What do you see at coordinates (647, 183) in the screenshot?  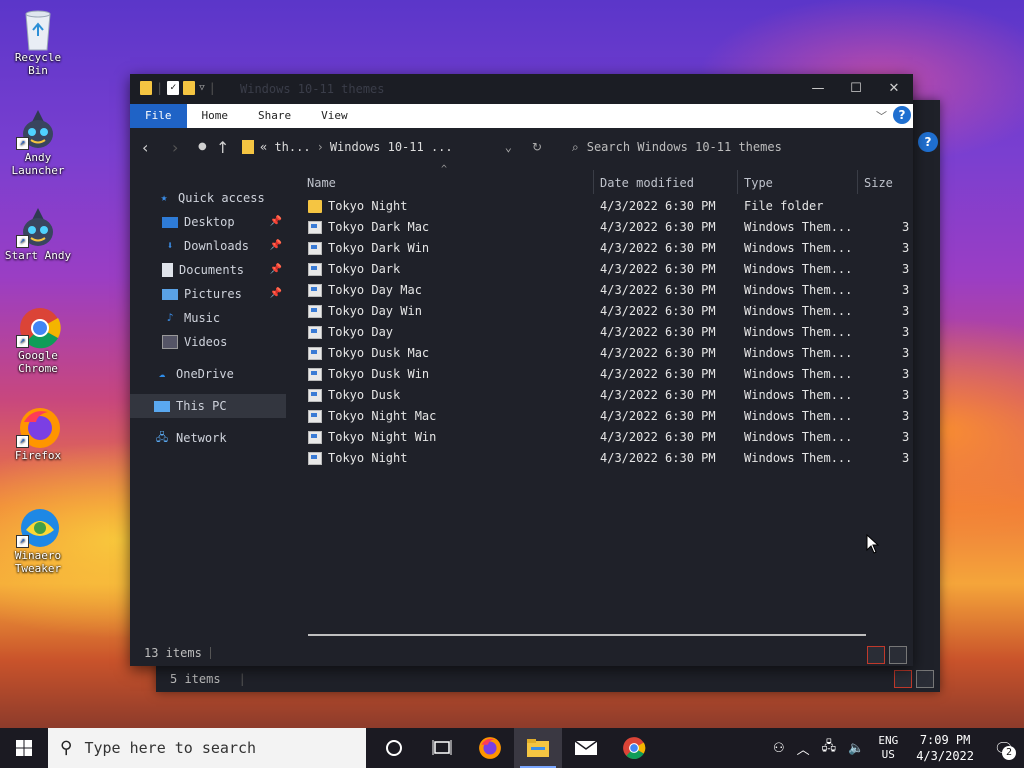 I see `column-header-date: Date modified` at bounding box center [647, 183].